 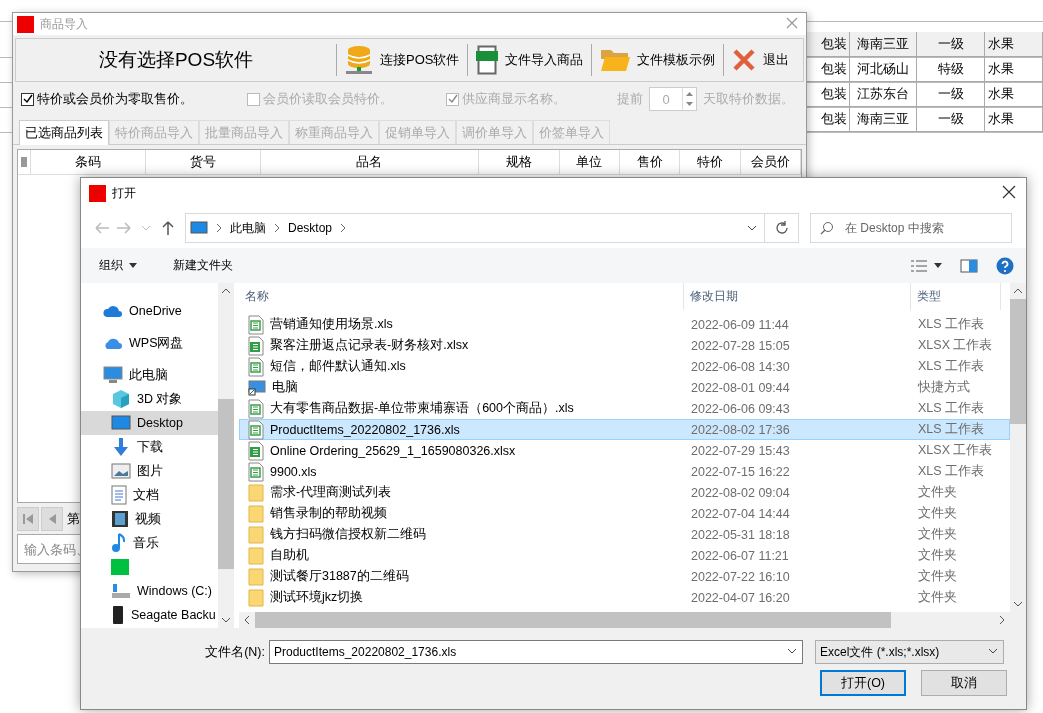 What do you see at coordinates (73, 518) in the screenshot?
I see `page-label: 第` at bounding box center [73, 518].